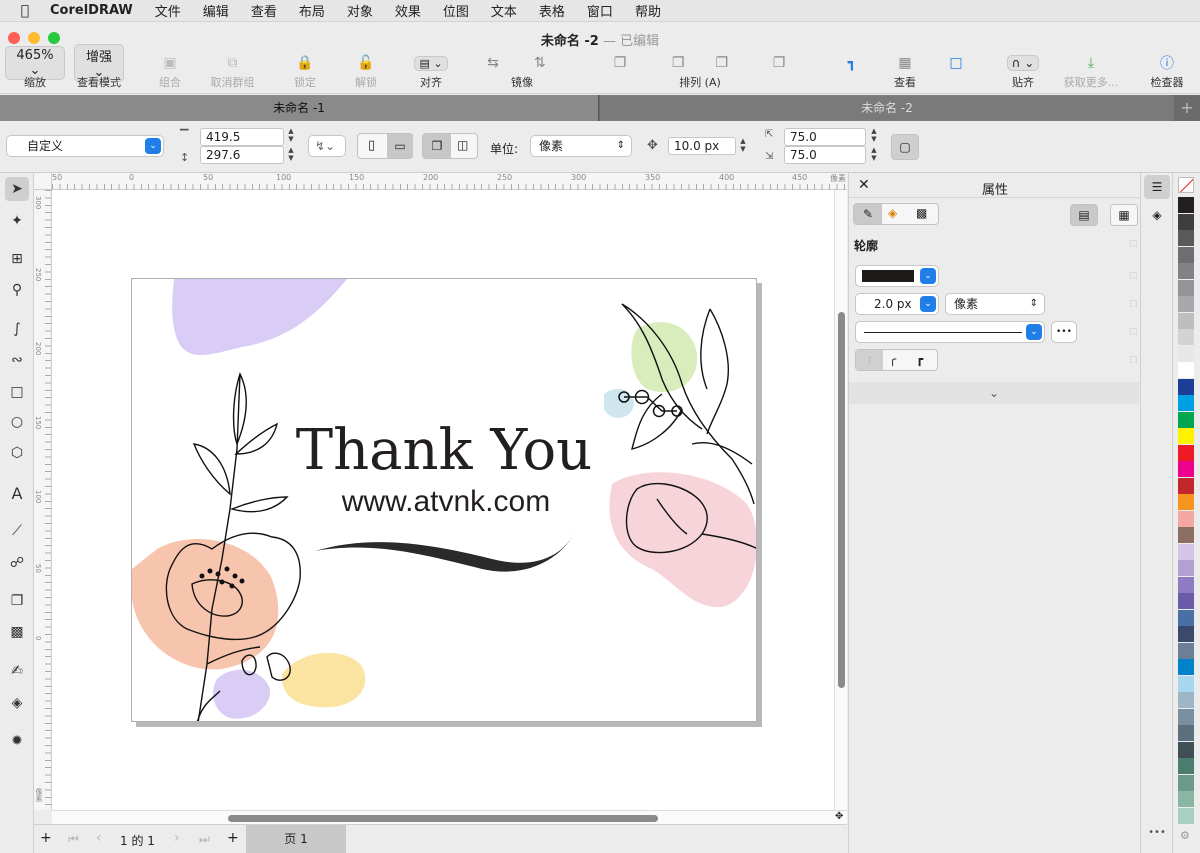  Describe the element at coordinates (897, 276) in the screenshot. I see `outline-color-picker: ⌄` at that location.